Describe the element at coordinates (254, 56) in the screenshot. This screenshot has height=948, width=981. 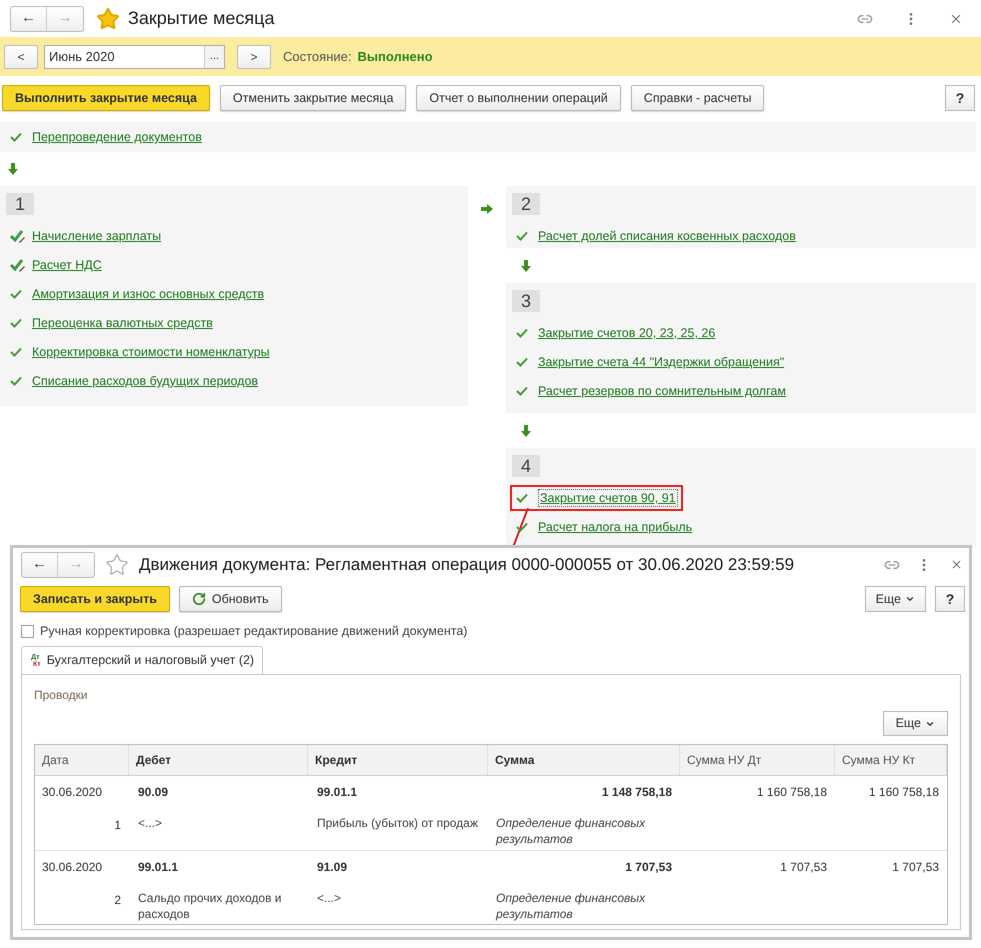
I see `next-button: >` at that location.